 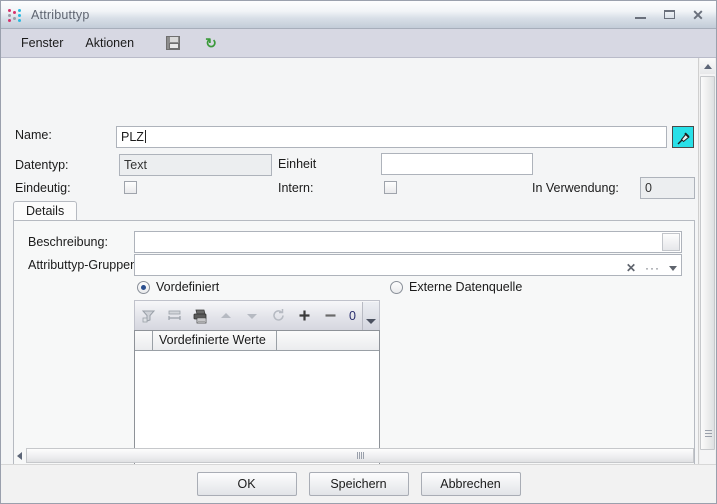 I want to click on window-controls: ✕, so click(x=668, y=14).